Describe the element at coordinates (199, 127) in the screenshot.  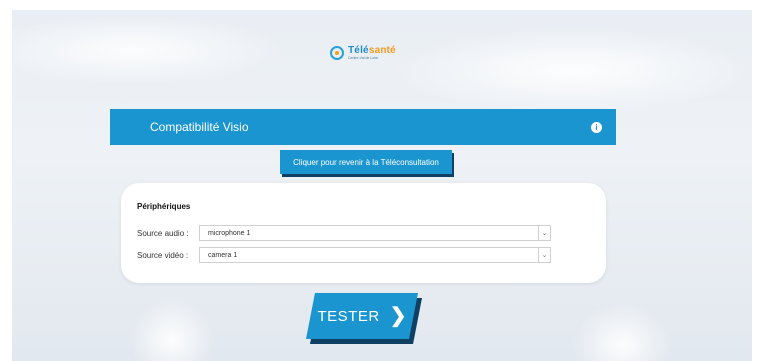
I see `page-title: Compatibilité Visio` at that location.